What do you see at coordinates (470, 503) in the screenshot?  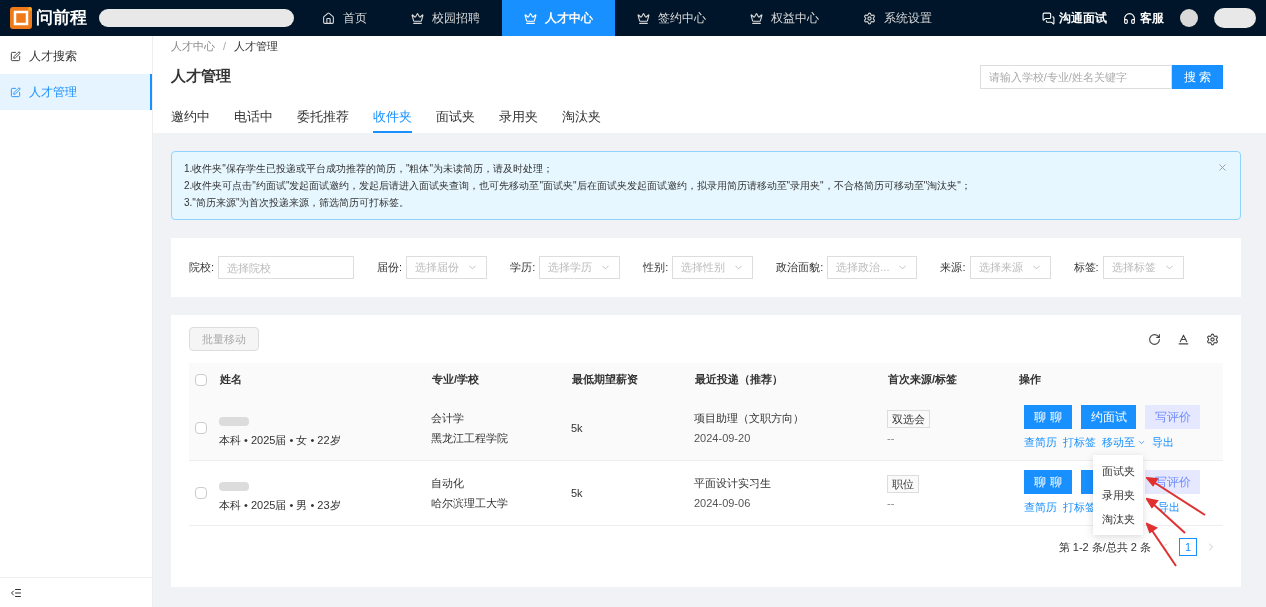 I see `table-cell-text: 哈尔滨理工大学` at bounding box center [470, 503].